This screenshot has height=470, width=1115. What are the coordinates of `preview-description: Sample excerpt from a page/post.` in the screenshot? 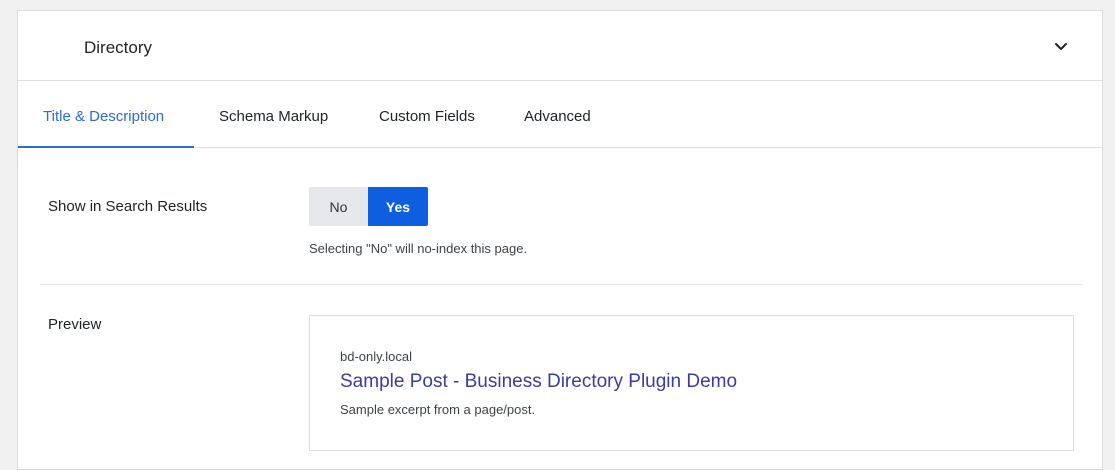 It's located at (438, 409).